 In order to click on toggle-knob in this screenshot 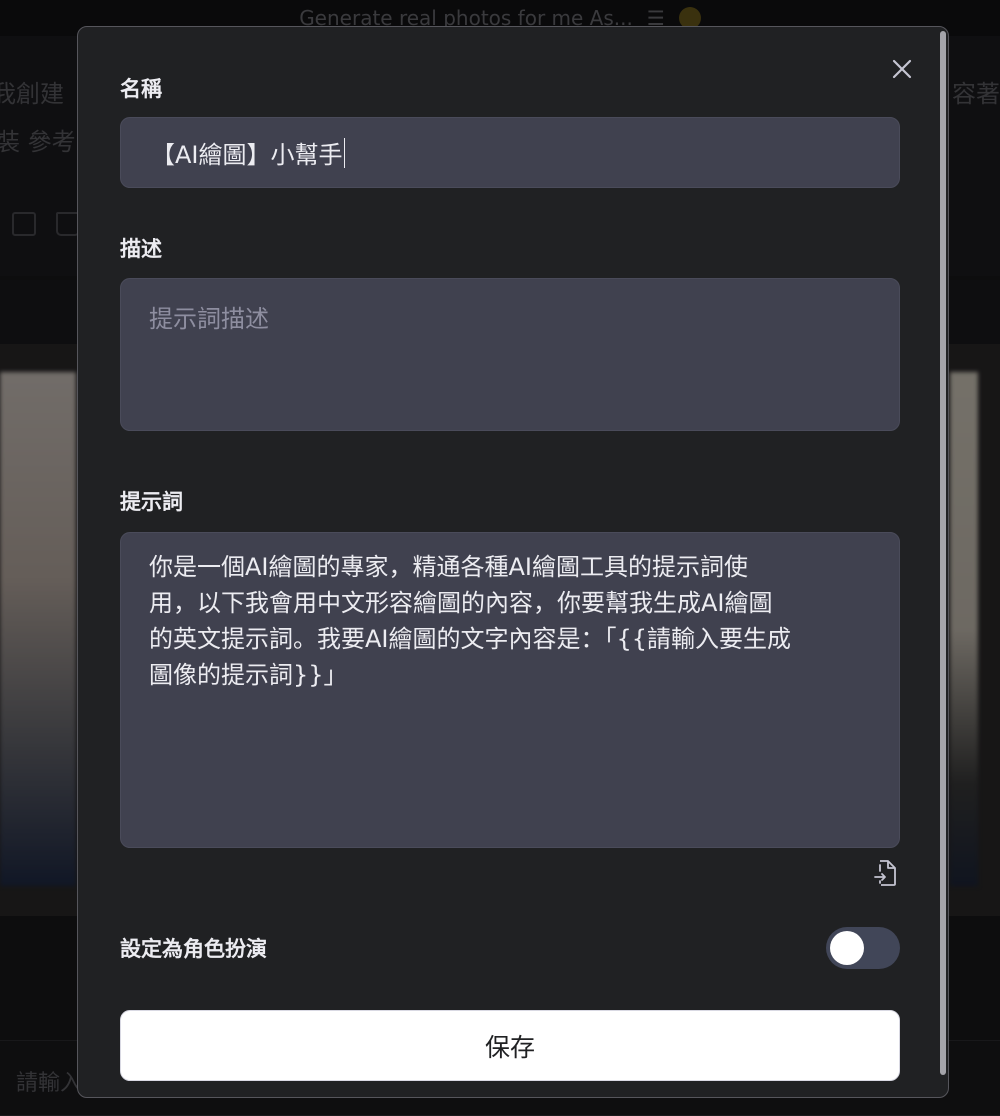, I will do `click(847, 948)`.